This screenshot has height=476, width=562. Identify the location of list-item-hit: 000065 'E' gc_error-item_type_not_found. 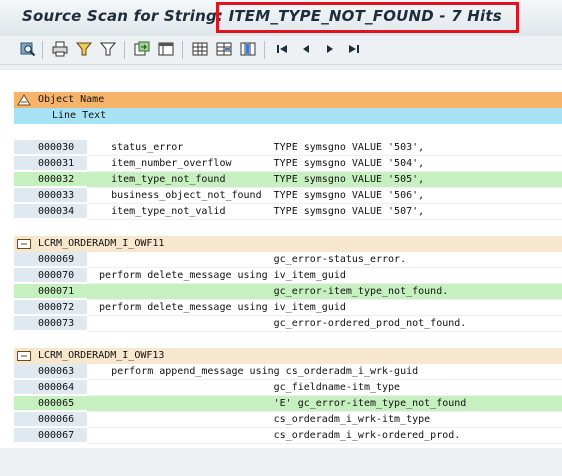
(288, 404).